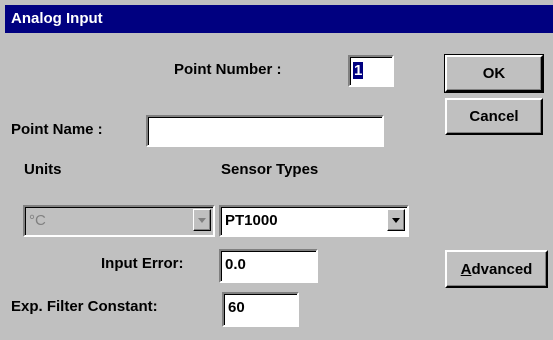 This screenshot has height=340, width=553. What do you see at coordinates (270, 169) in the screenshot?
I see `sensor-types-label: Sensor Types` at bounding box center [270, 169].